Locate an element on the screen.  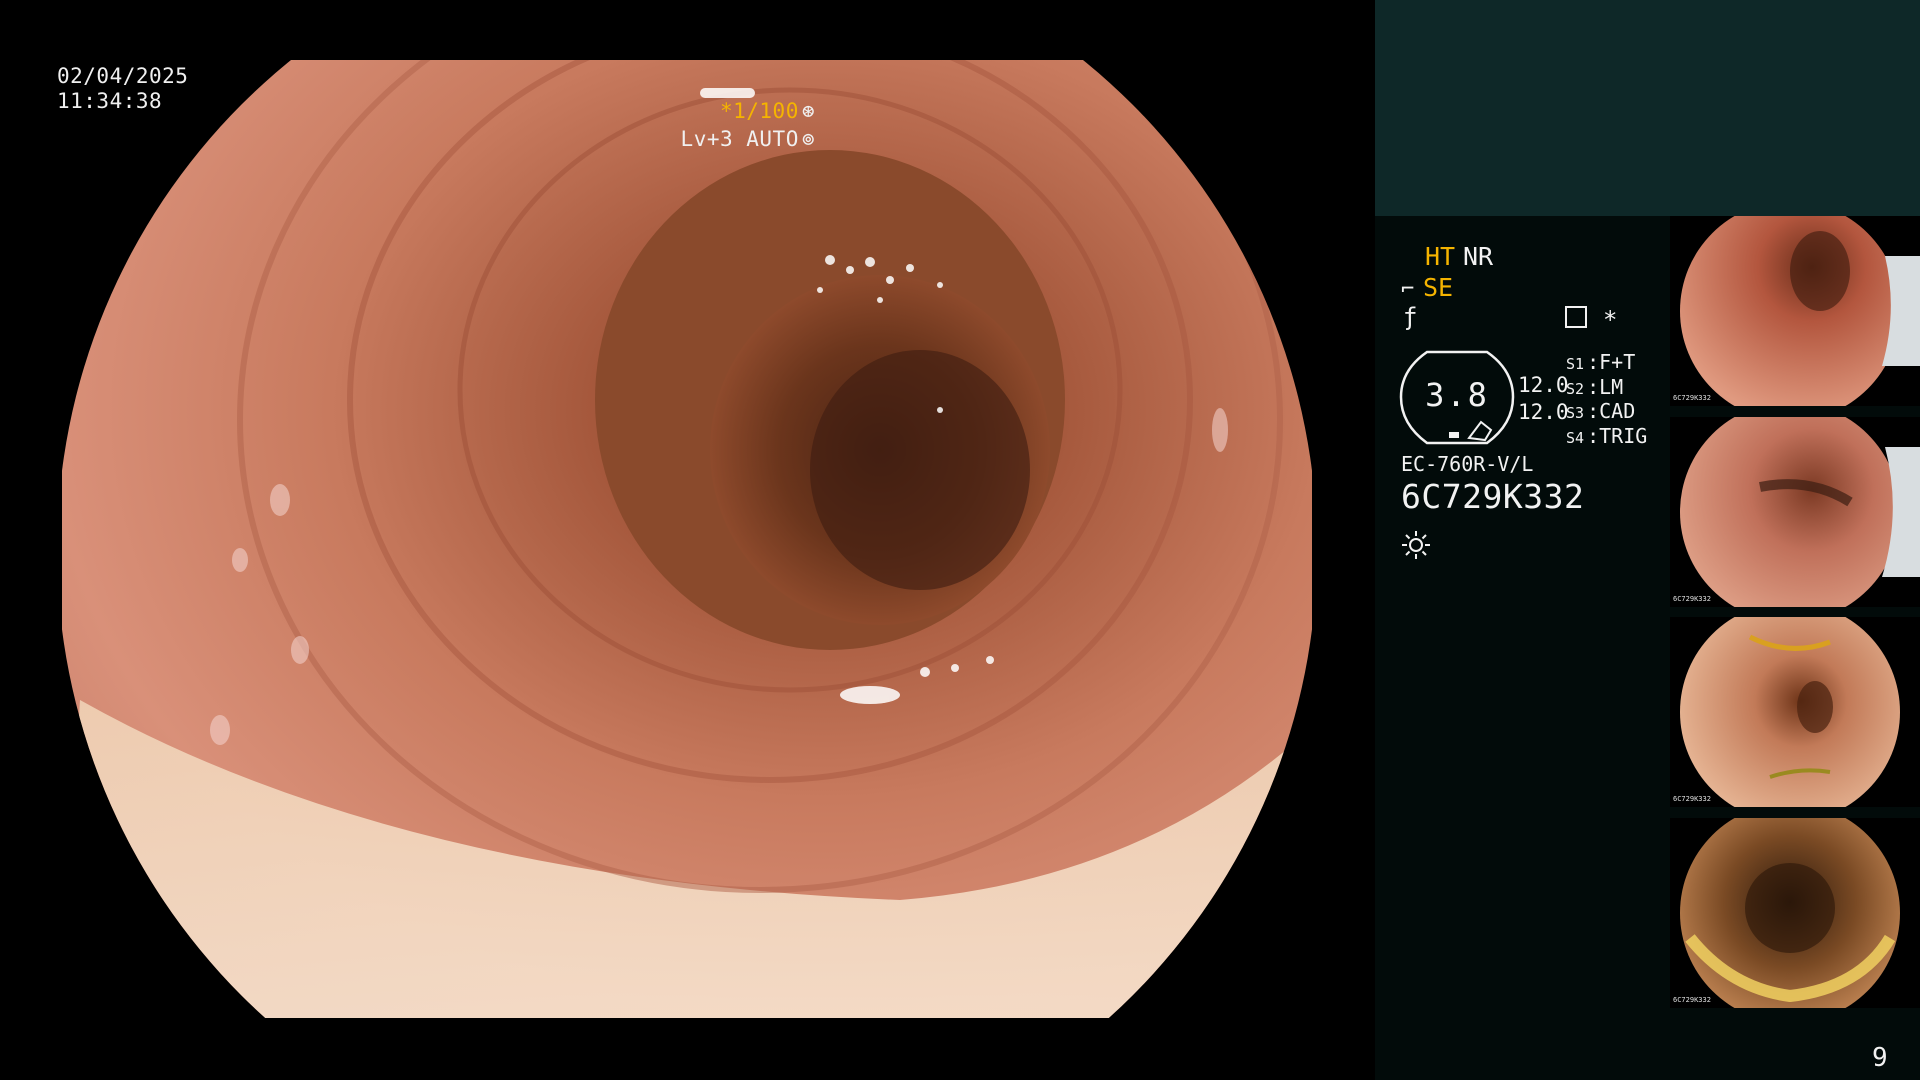
scope-wire-icon: ⌐ is located at coordinates (1408, 289).